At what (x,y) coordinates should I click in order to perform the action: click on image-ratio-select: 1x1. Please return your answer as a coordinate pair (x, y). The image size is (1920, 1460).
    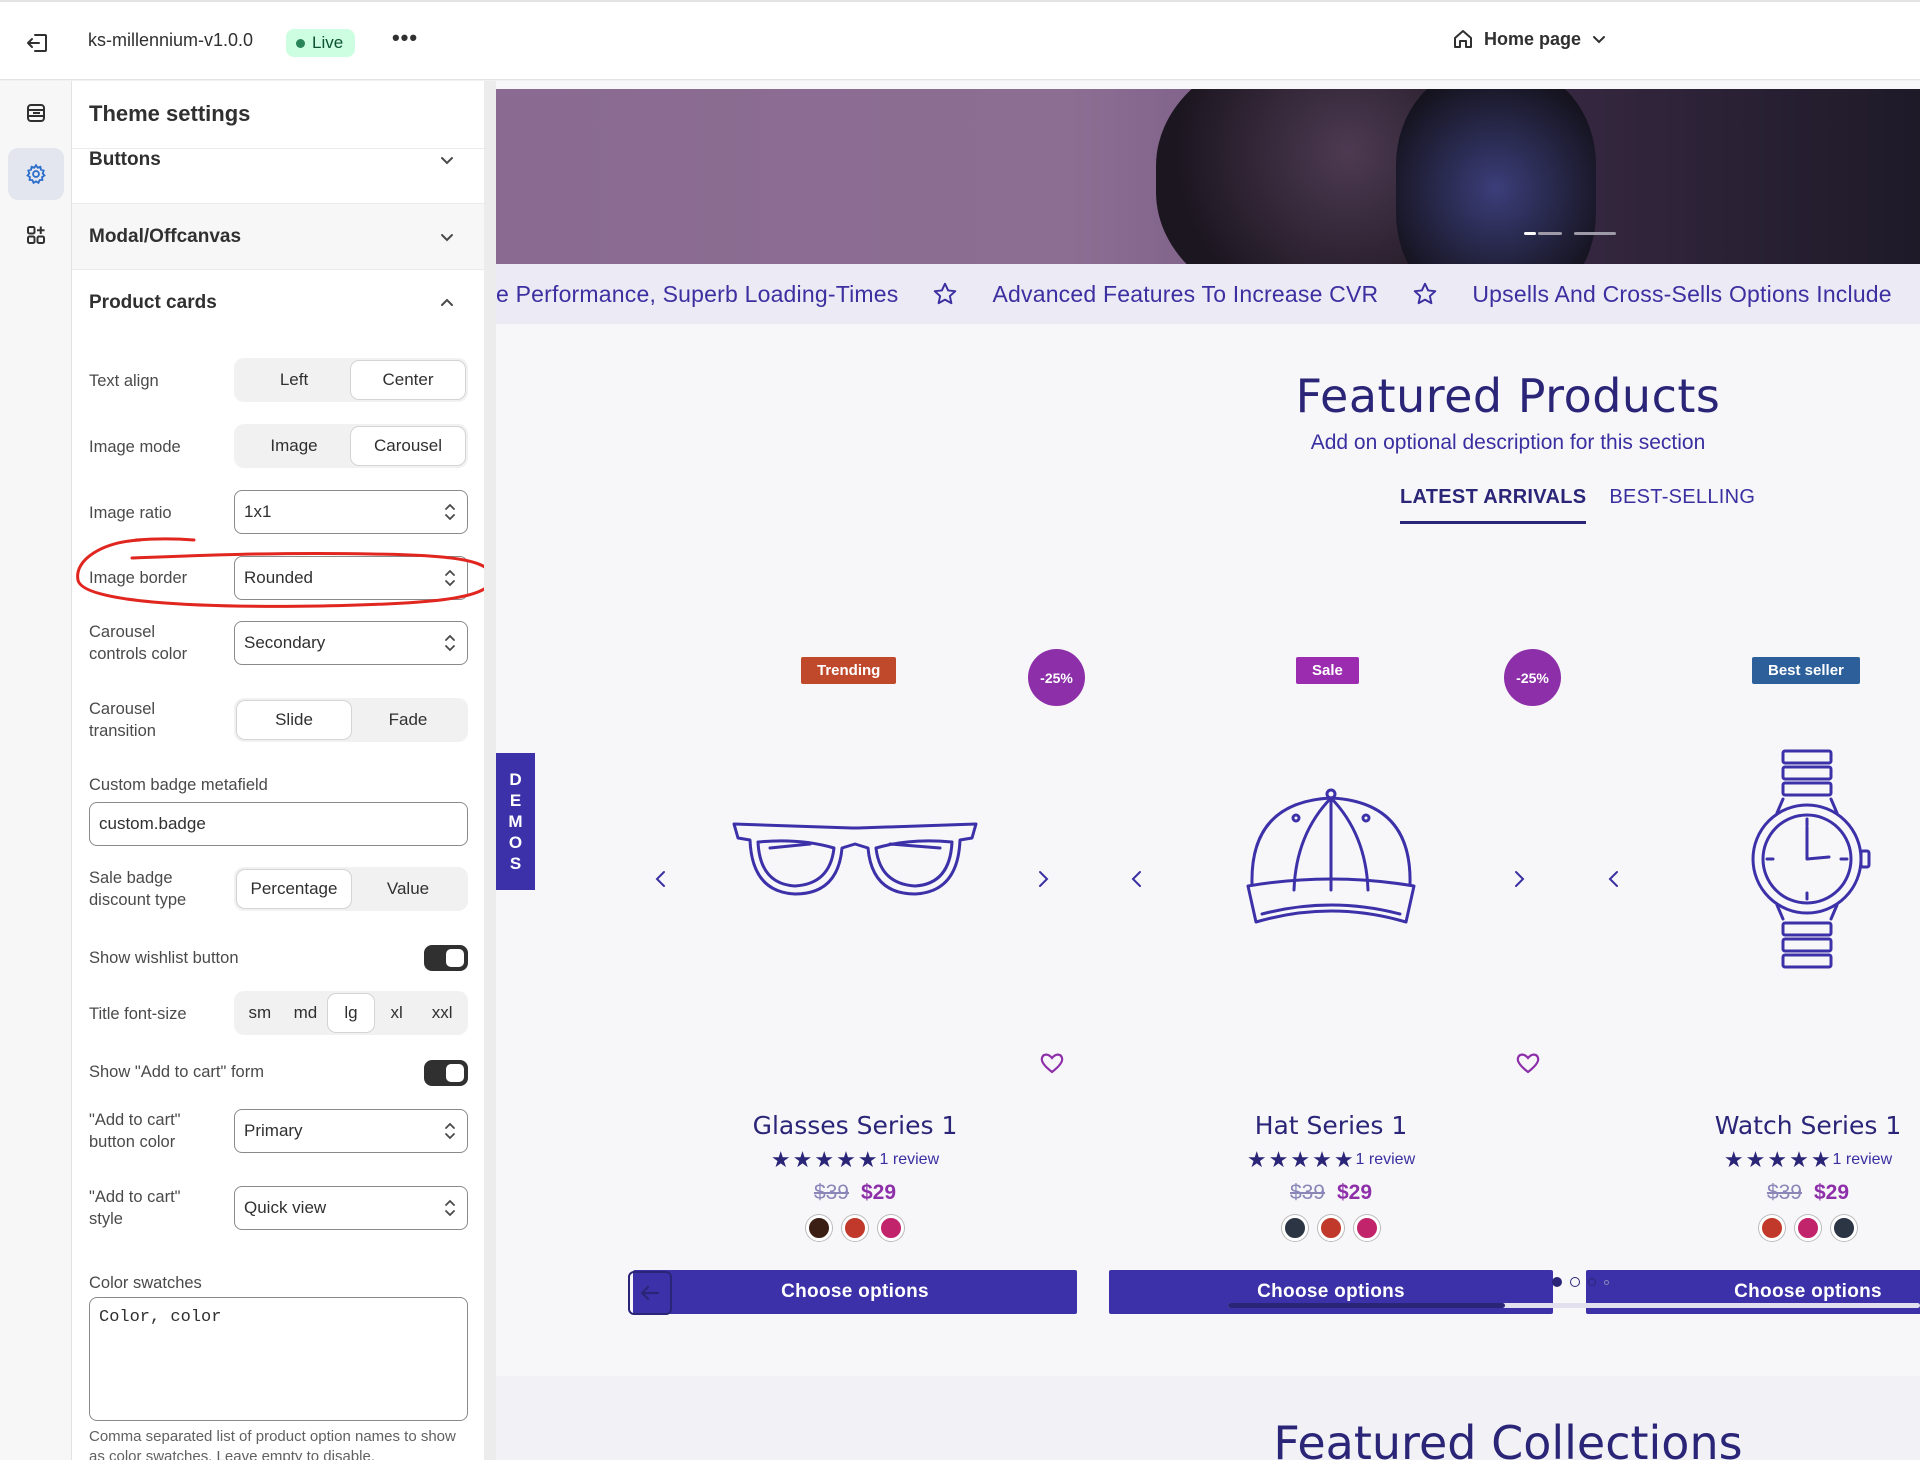
    Looking at the image, I should click on (351, 512).